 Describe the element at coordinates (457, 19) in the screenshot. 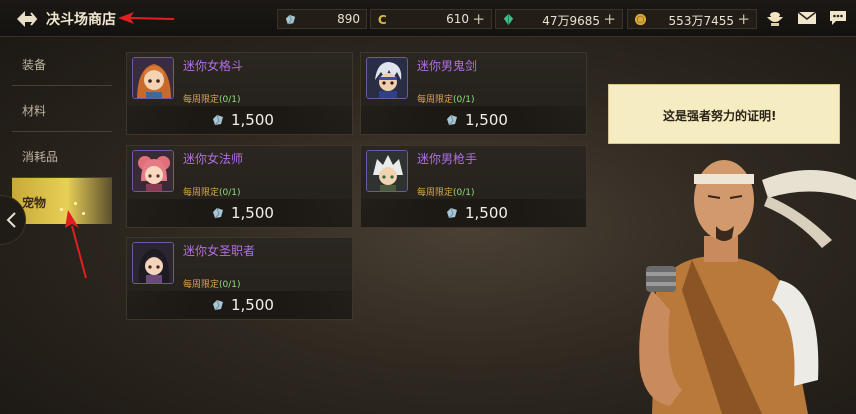

I see `resource-value: 610` at that location.